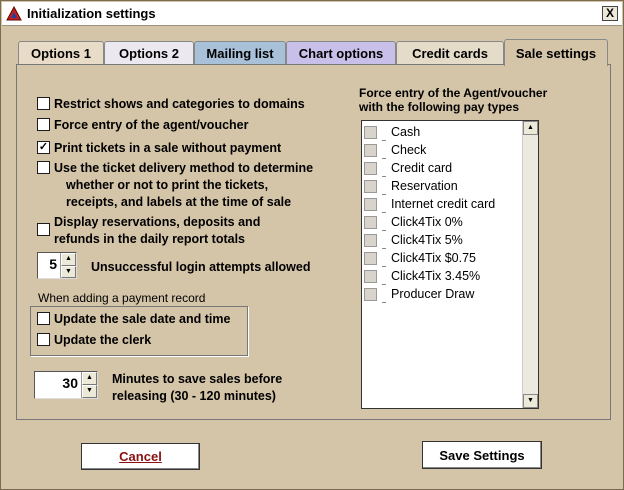  I want to click on pay-type-label: Click4Tix 5%, so click(427, 240).